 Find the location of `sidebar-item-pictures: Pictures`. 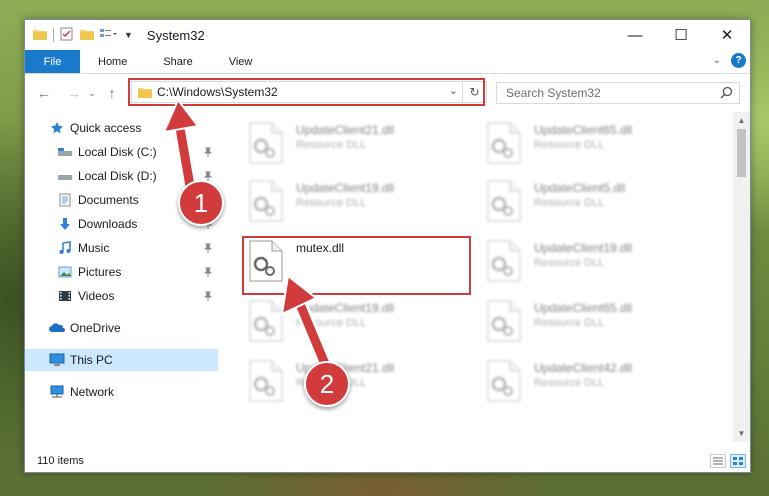

sidebar-item-pictures: Pictures is located at coordinates (121, 272).